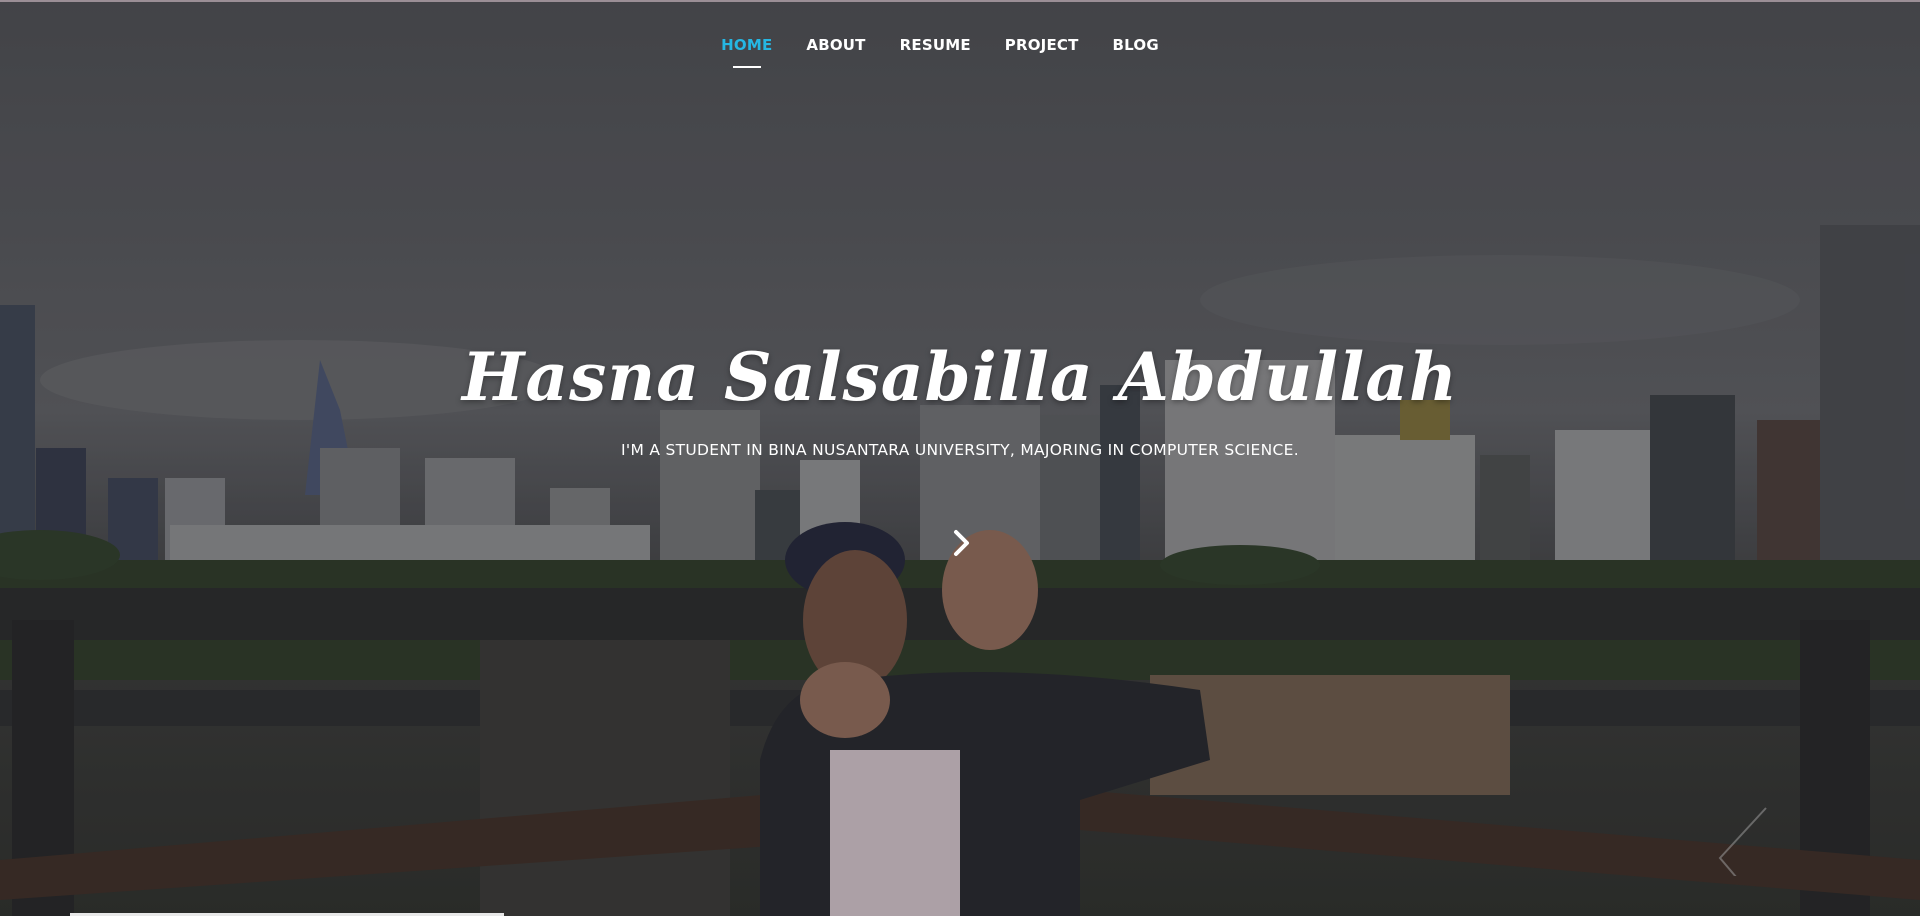 Image resolution: width=1920 pixels, height=916 pixels. Describe the element at coordinates (746, 52) in the screenshot. I see `nav-item-home: HOME` at that location.